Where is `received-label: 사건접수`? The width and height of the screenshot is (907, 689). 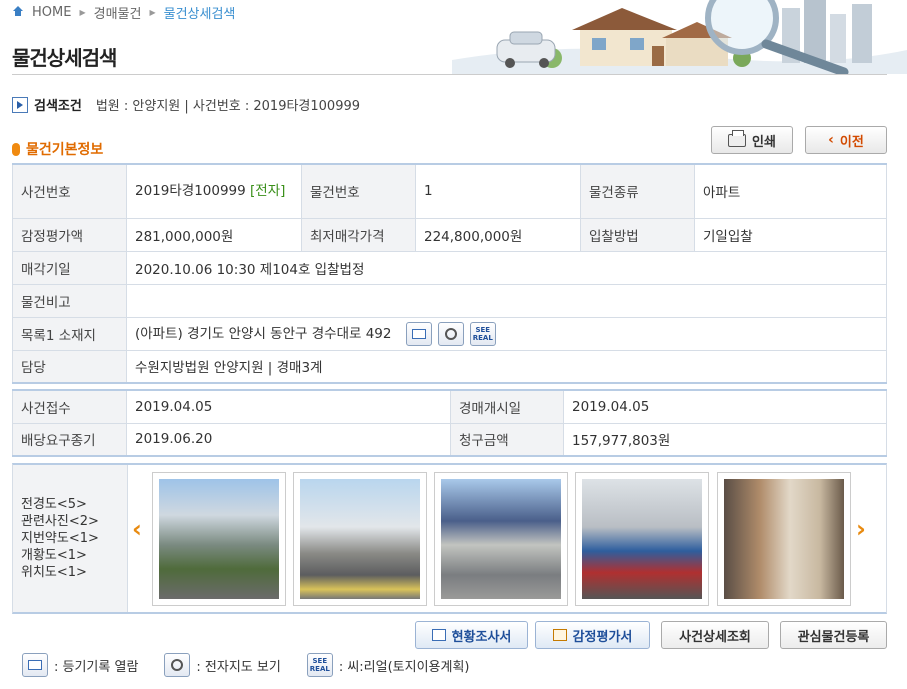
received-label: 사건접수 is located at coordinates (69, 406).